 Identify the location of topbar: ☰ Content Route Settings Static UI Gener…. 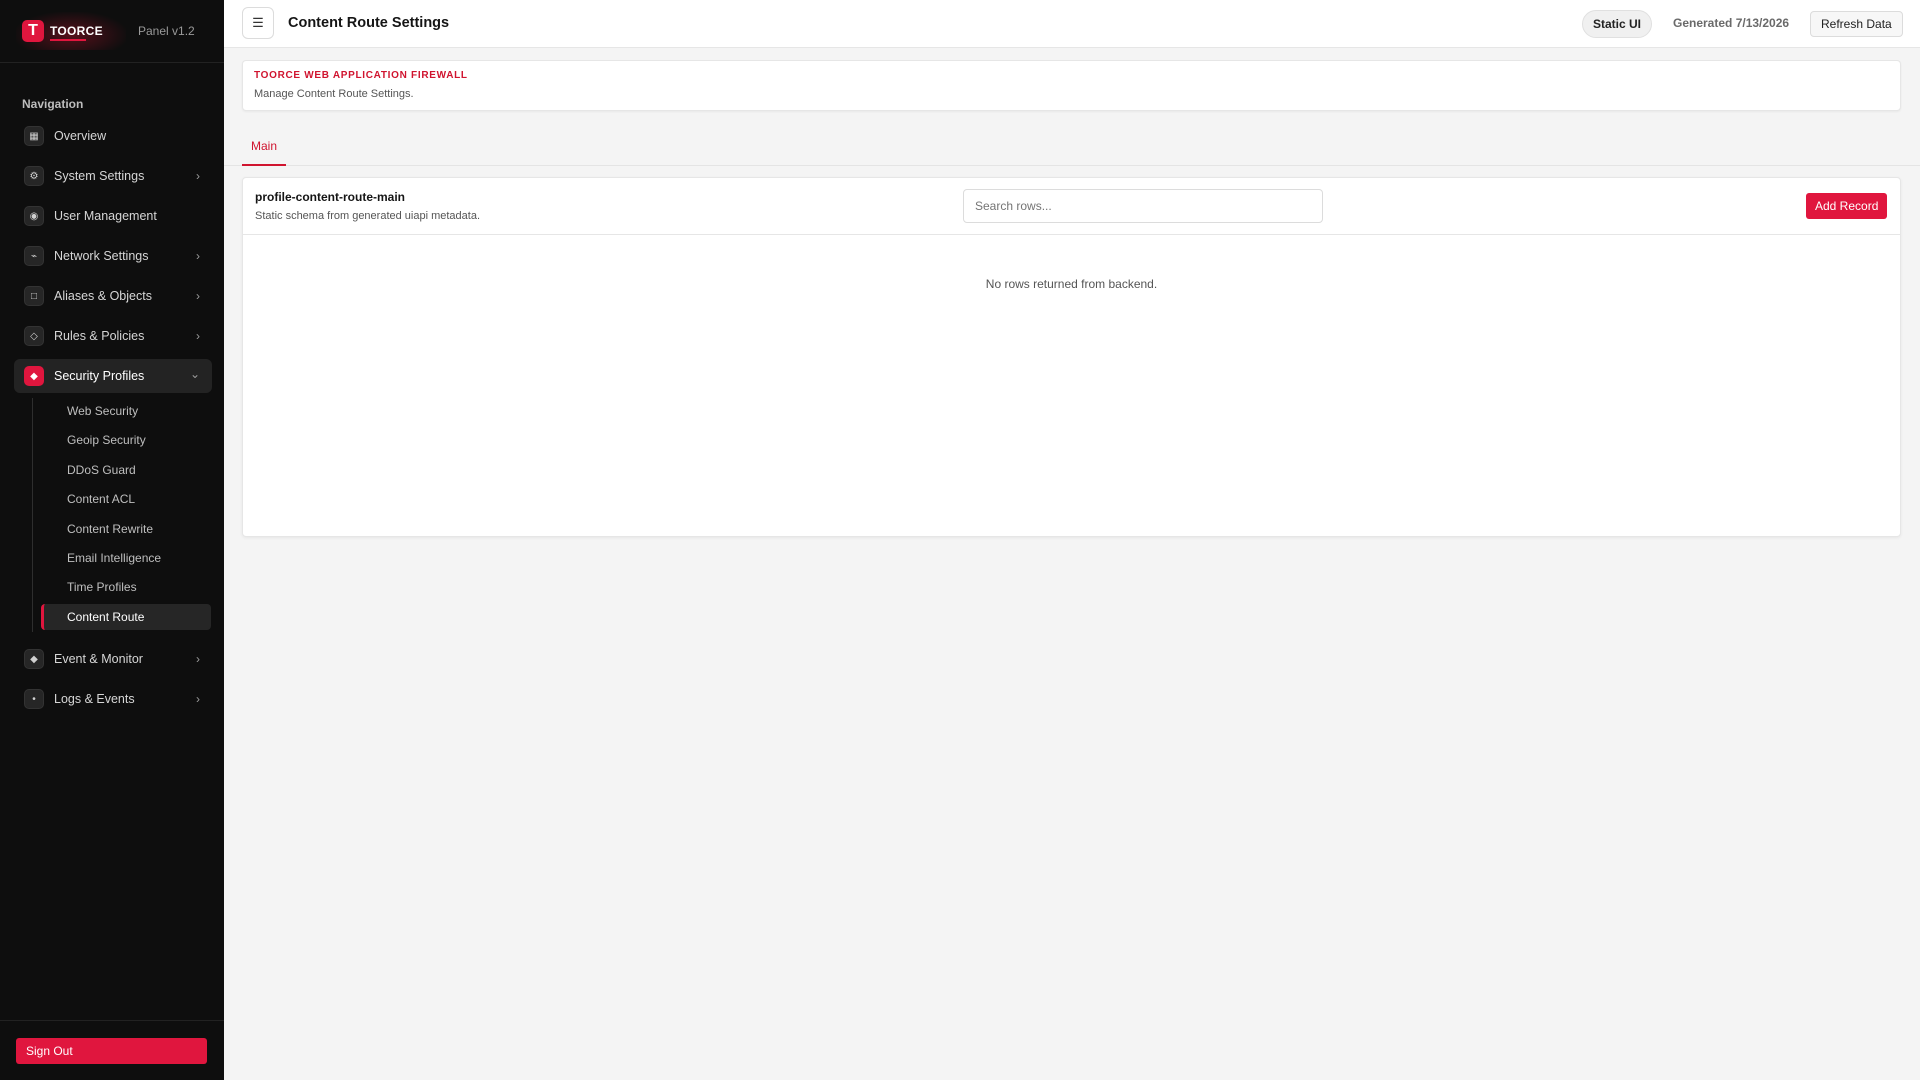
(1072, 24).